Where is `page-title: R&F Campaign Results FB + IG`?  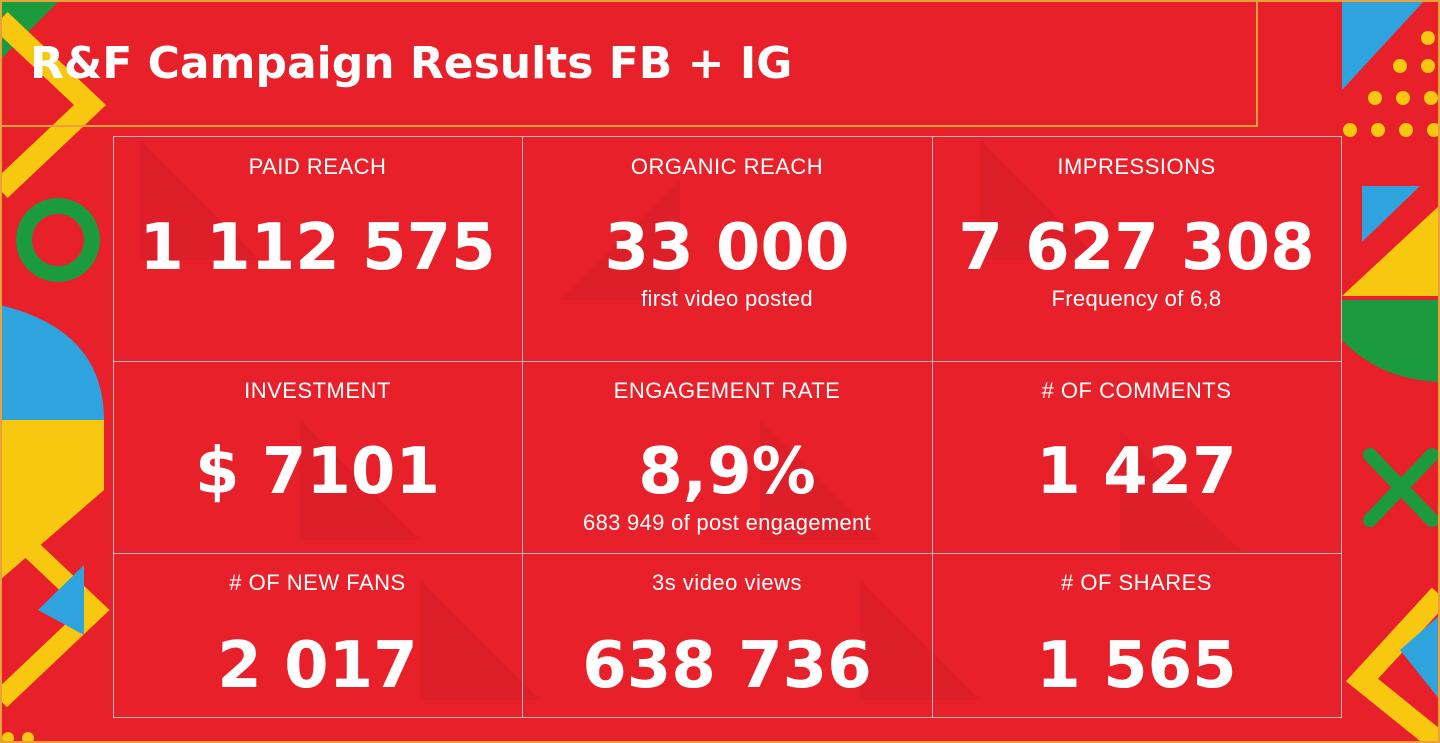 page-title: R&F Campaign Results FB + IG is located at coordinates (411, 63).